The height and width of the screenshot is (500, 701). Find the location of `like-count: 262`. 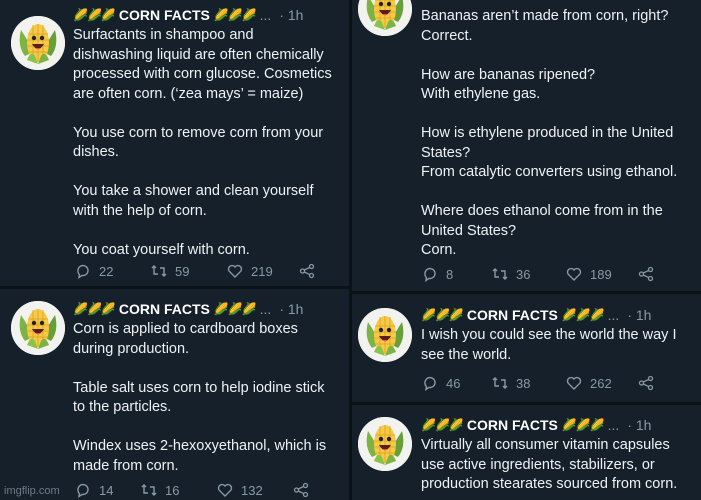

like-count: 262 is located at coordinates (601, 383).